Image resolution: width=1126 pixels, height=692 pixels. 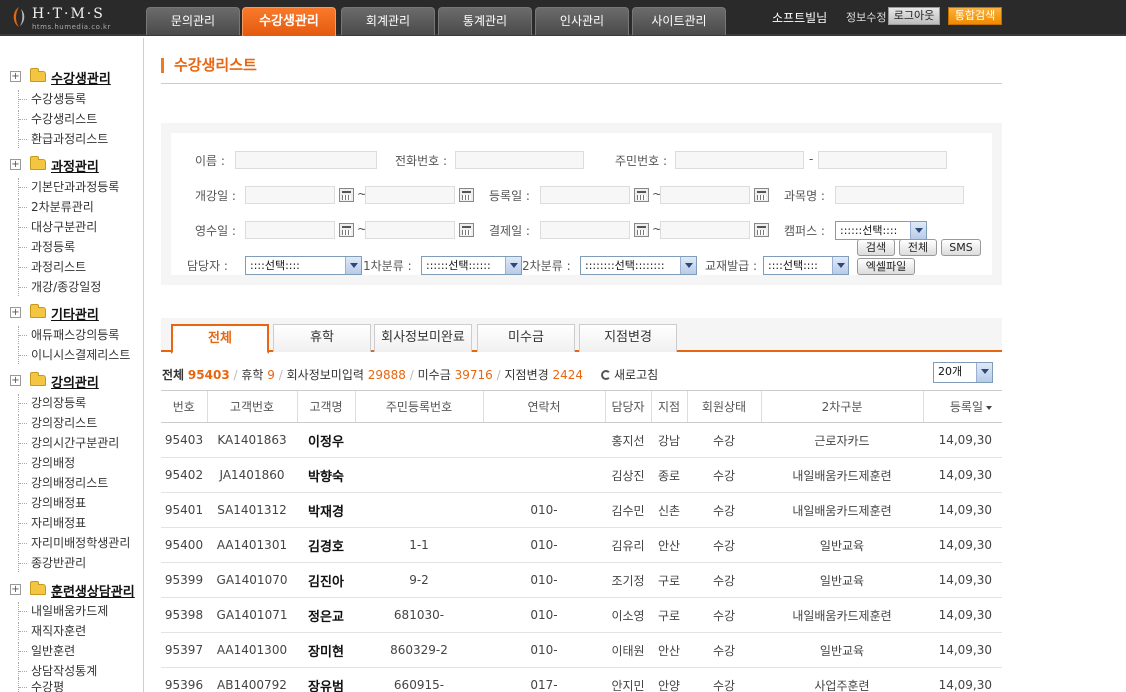 What do you see at coordinates (326, 545) in the screenshot?
I see `cell-customer-name: 김경호` at bounding box center [326, 545].